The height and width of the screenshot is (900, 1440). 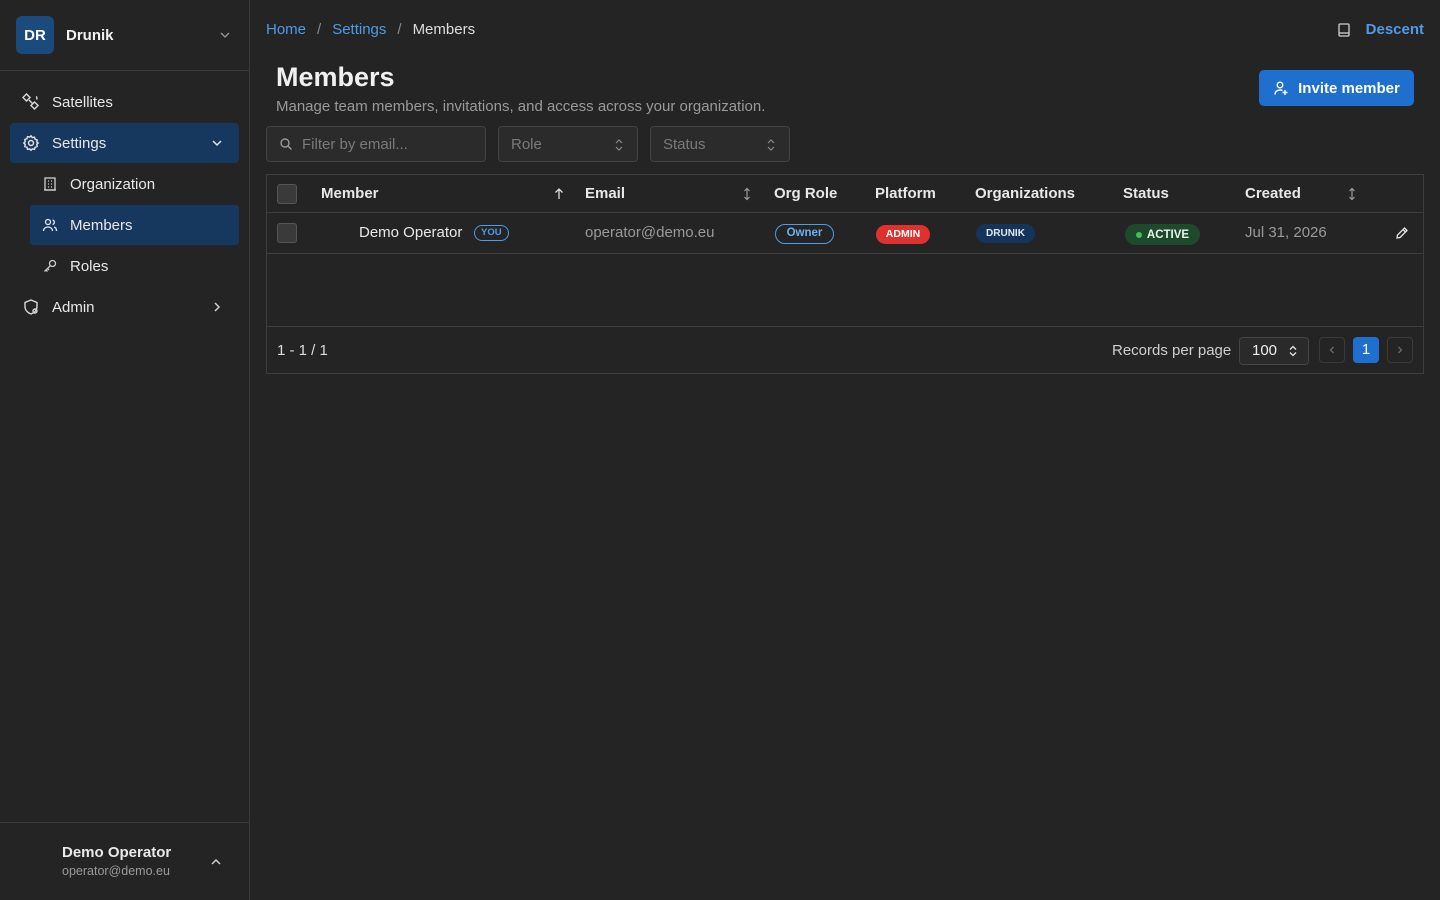 I want to click on sidebar-subitem-organization: Organization, so click(x=134, y=184).